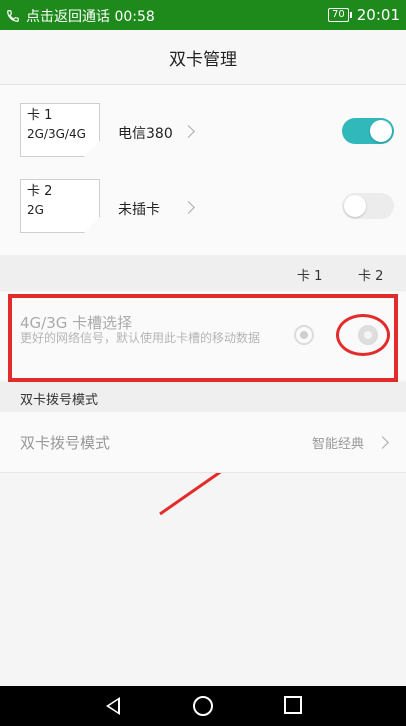 The width and height of the screenshot is (406, 726). What do you see at coordinates (56, 134) in the screenshot?
I see `sim-1-network: 2G/3G/4G` at bounding box center [56, 134].